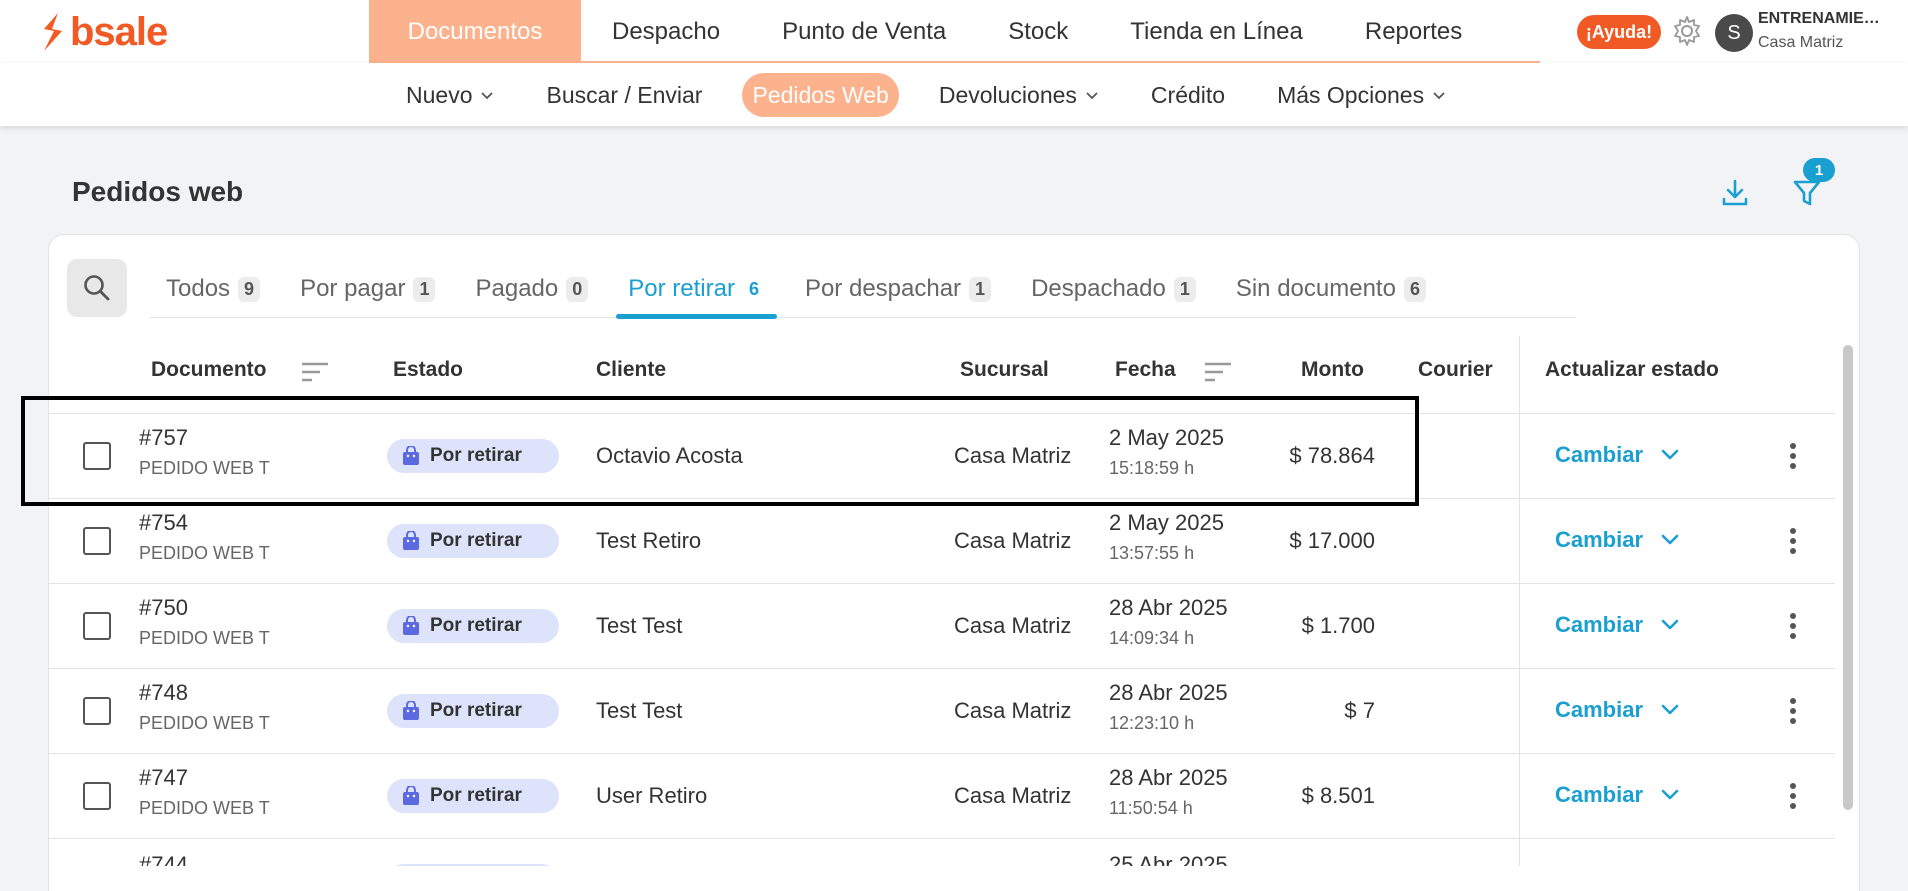 This screenshot has height=891, width=1908. I want to click on tab-todos: Todos 9, so click(213, 289).